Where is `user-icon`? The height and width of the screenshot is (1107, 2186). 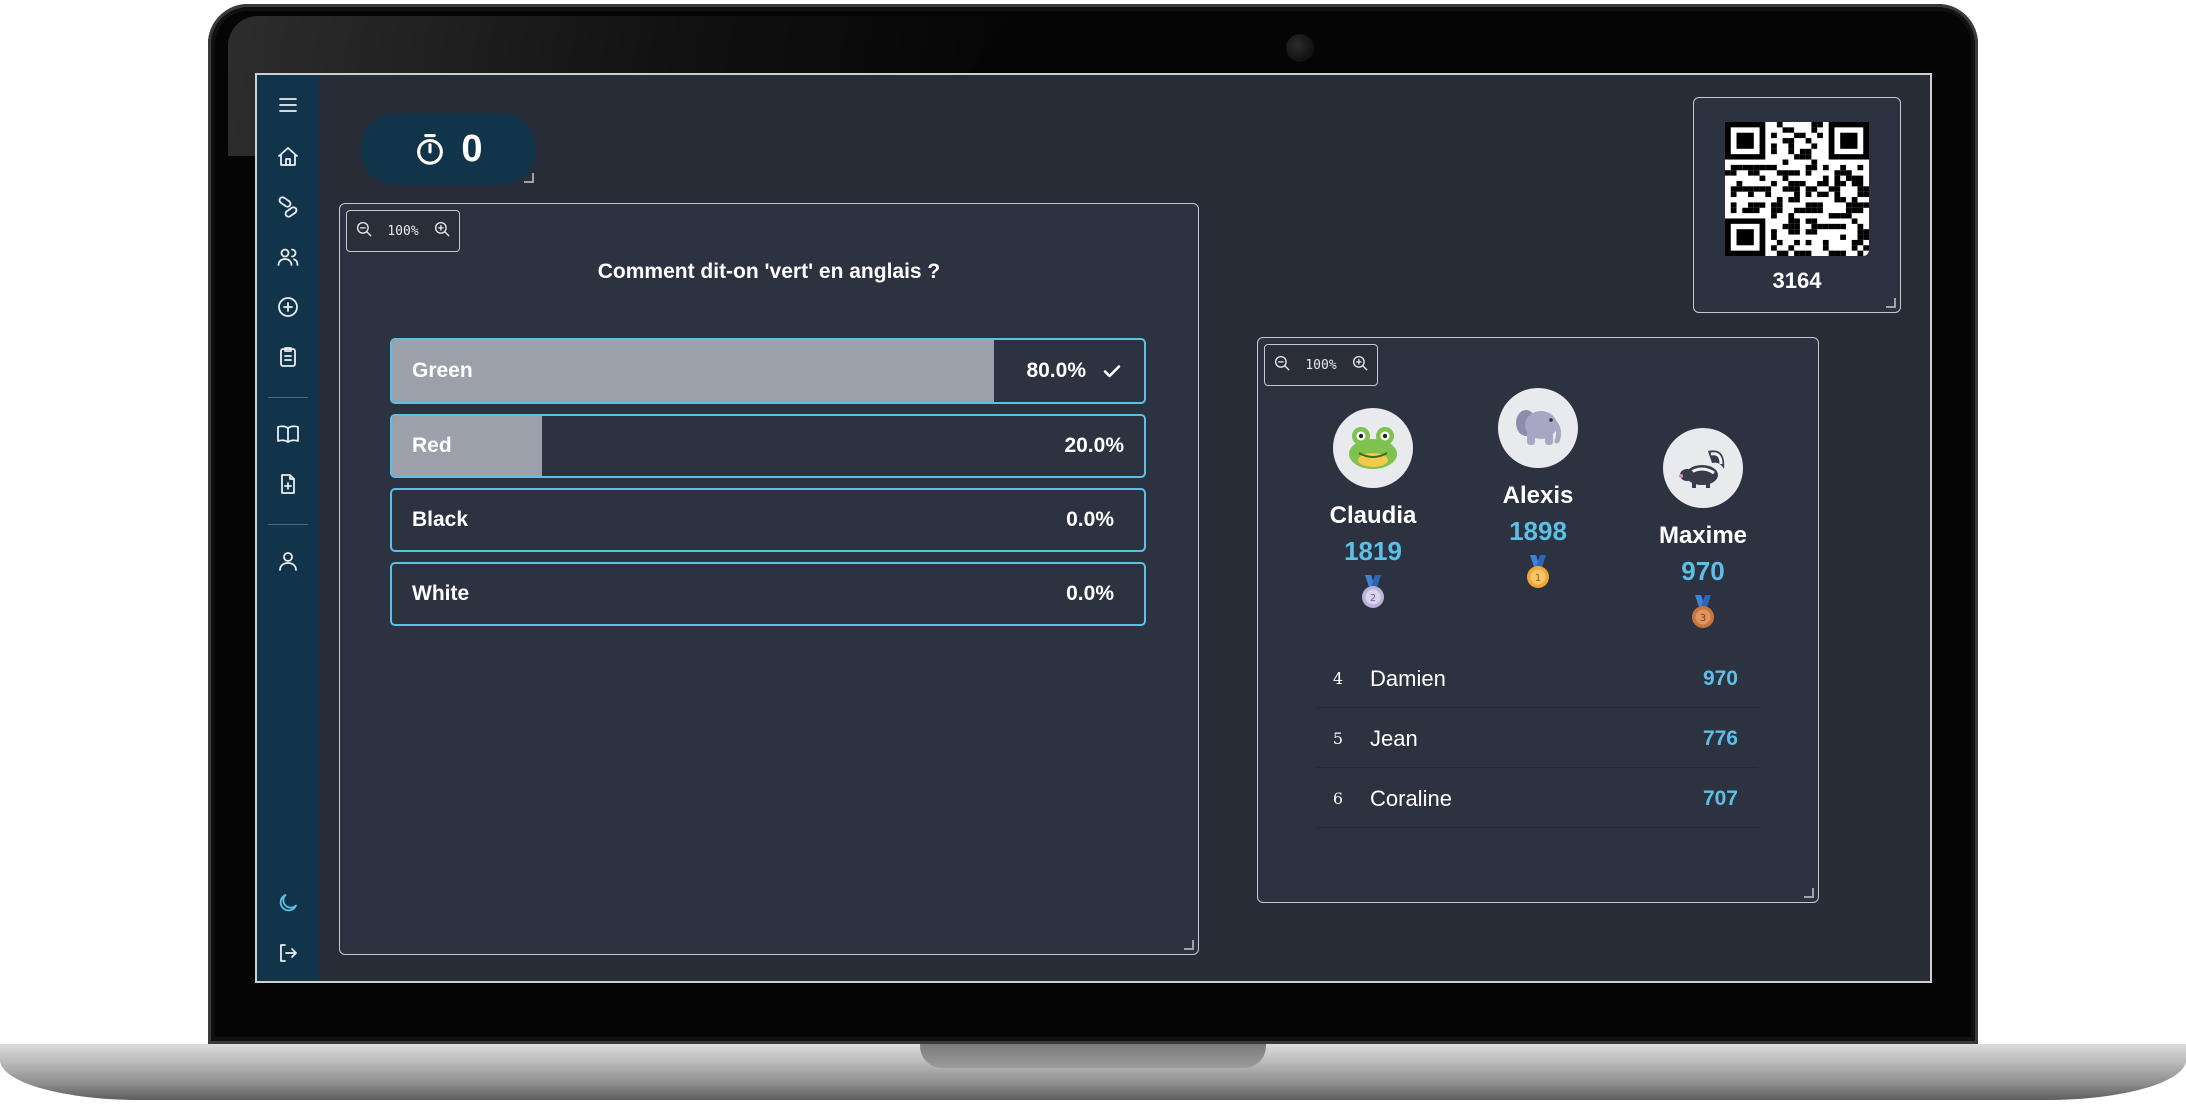 user-icon is located at coordinates (288, 561).